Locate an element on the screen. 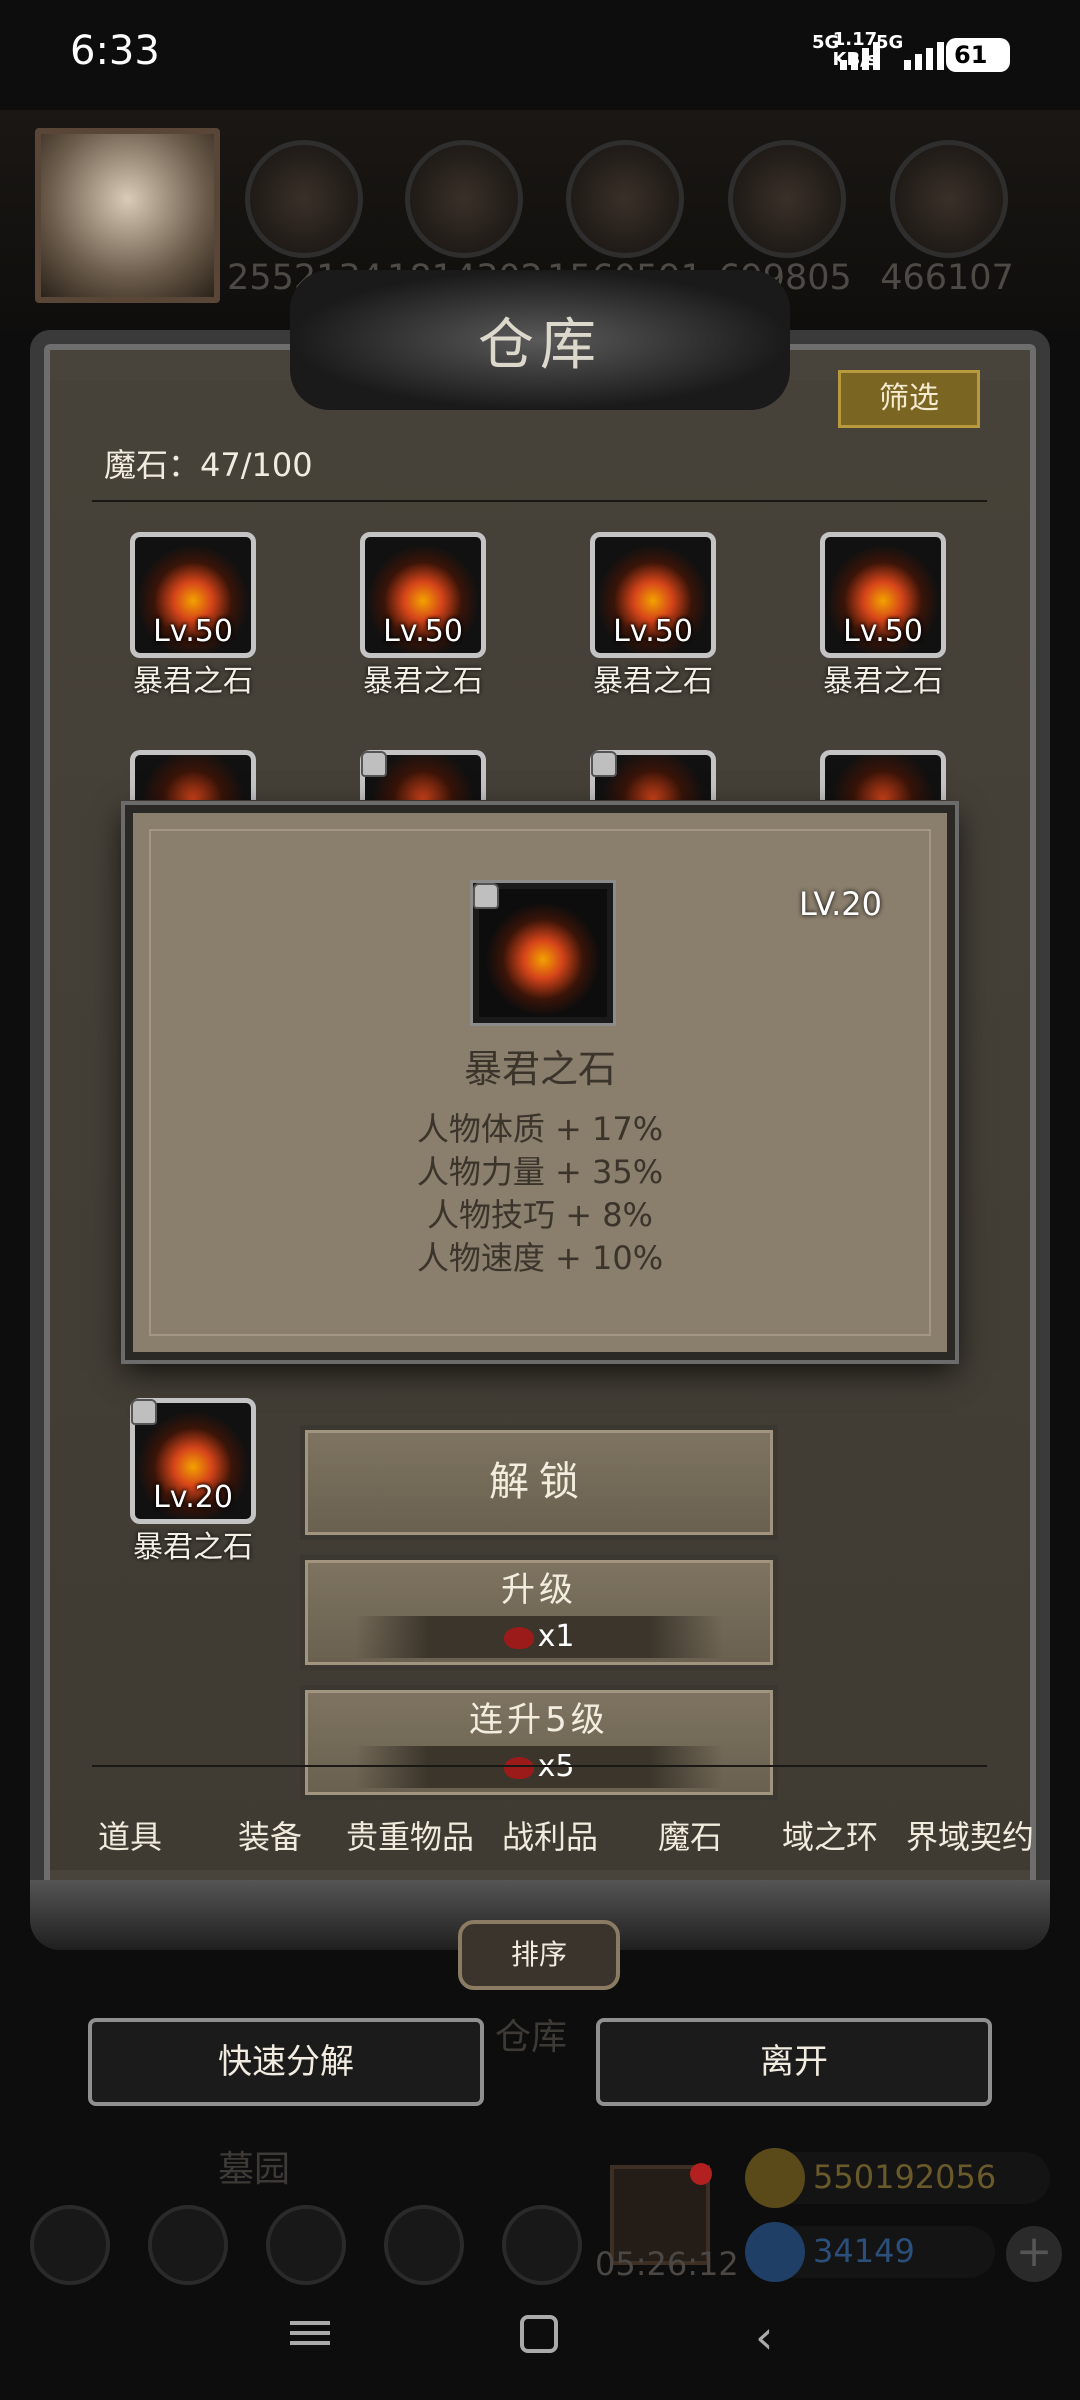 This screenshot has height=2400, width=1080. upgrade-cost: x1 is located at coordinates (539, 1637).